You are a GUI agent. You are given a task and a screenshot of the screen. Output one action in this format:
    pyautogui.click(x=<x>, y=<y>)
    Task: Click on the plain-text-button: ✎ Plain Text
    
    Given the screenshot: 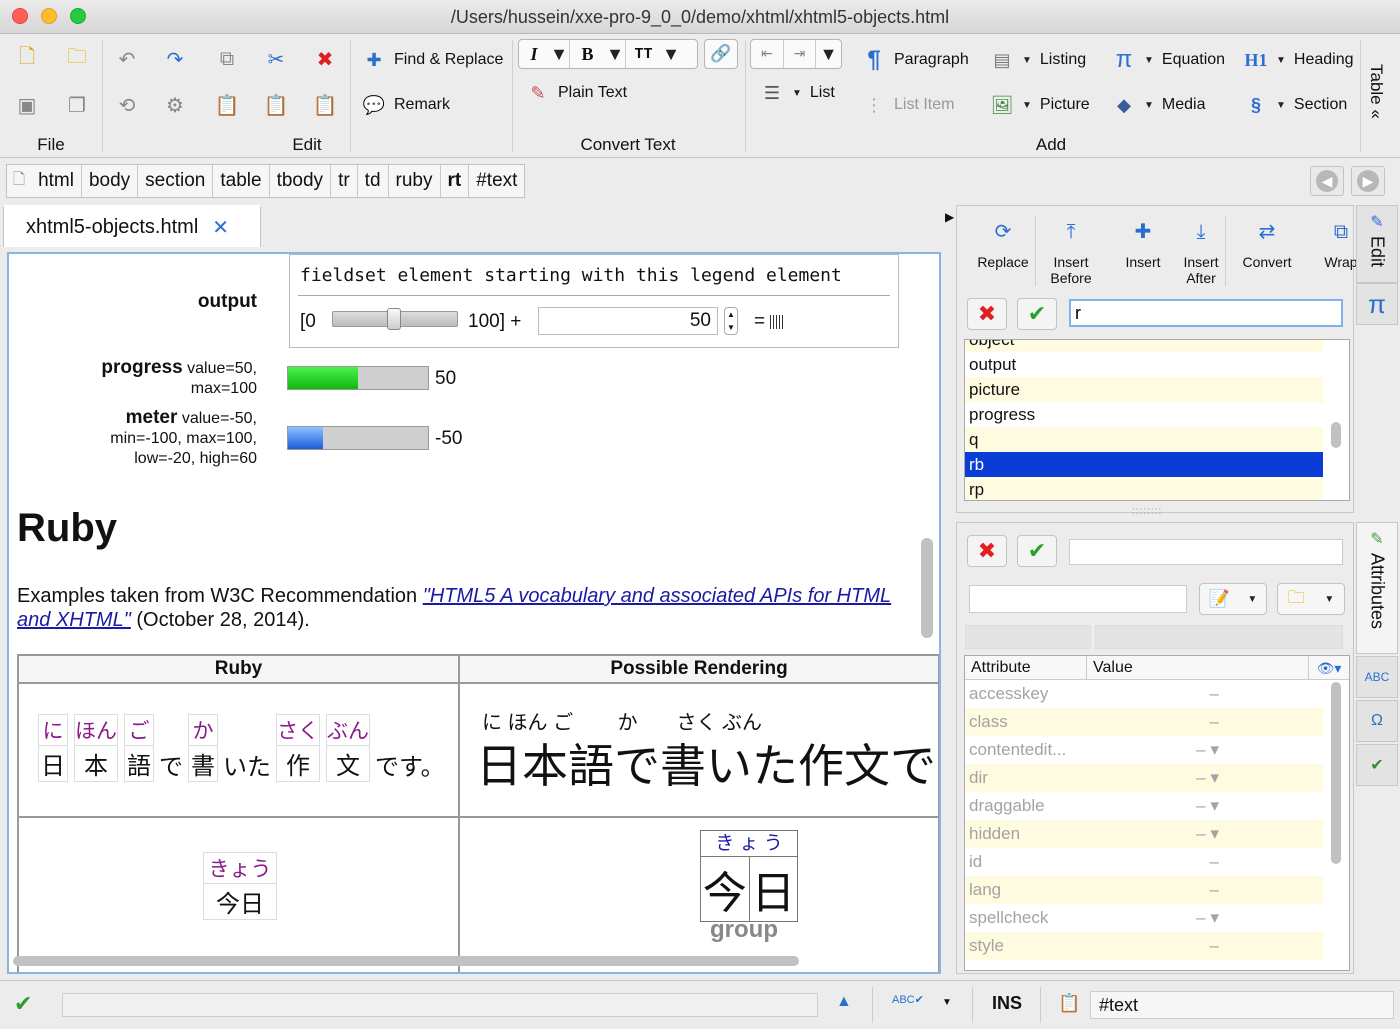 What is the action you would take?
    pyautogui.click(x=576, y=93)
    